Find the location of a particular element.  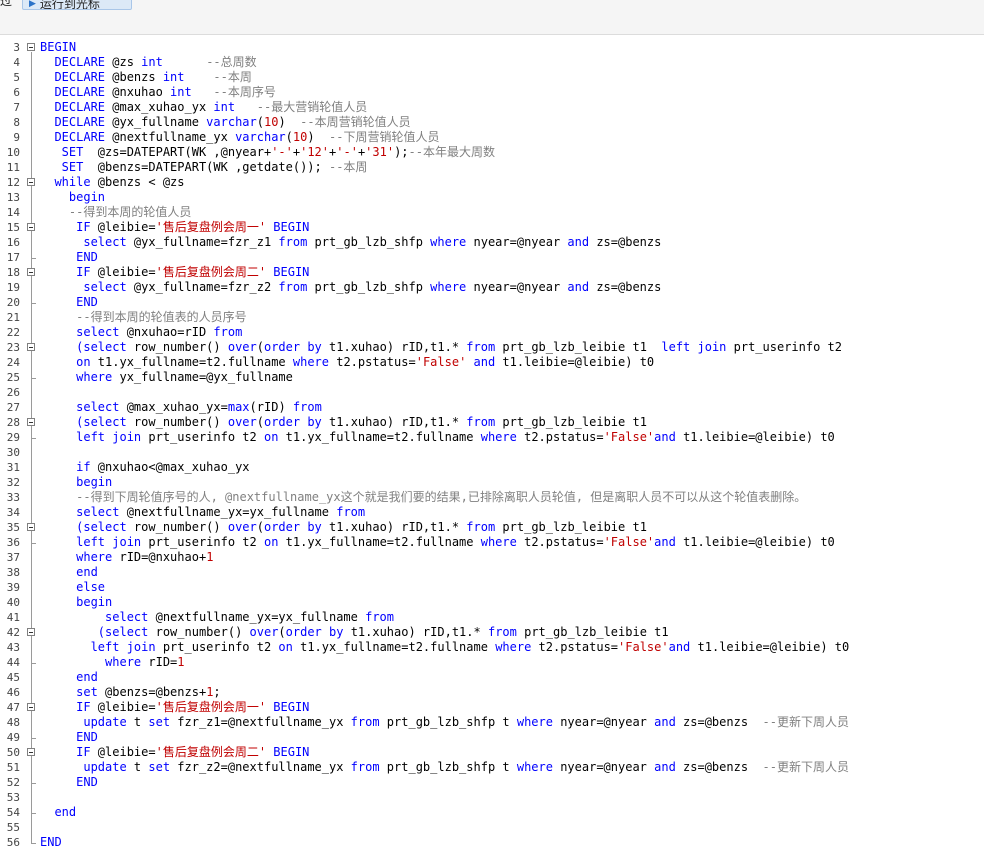

code-line: 39 else is located at coordinates (492, 587).